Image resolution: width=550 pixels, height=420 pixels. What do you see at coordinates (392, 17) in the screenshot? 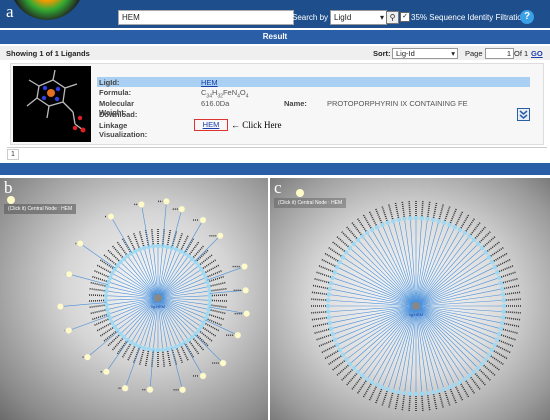
I see `search-button: ⚲` at bounding box center [392, 17].